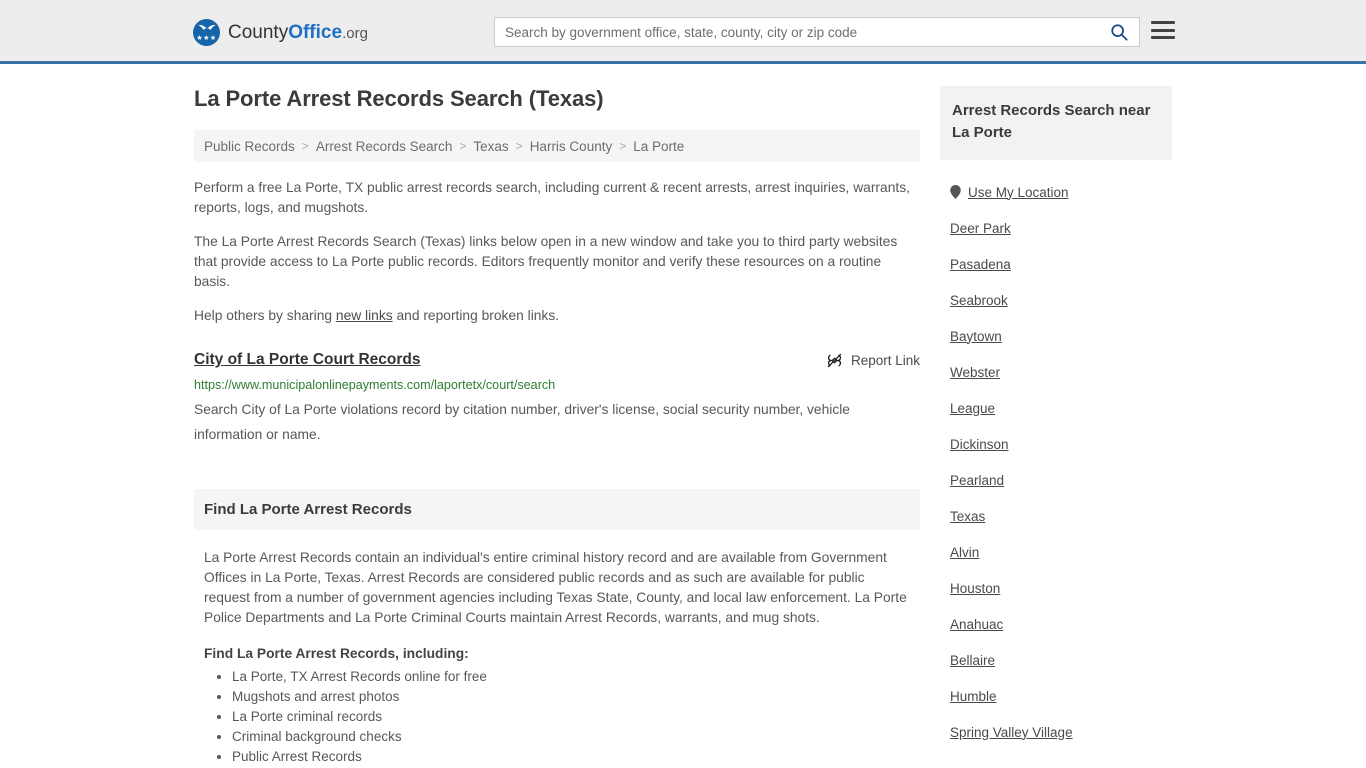 The width and height of the screenshot is (1366, 768). I want to click on map-pin-icon, so click(955, 192).